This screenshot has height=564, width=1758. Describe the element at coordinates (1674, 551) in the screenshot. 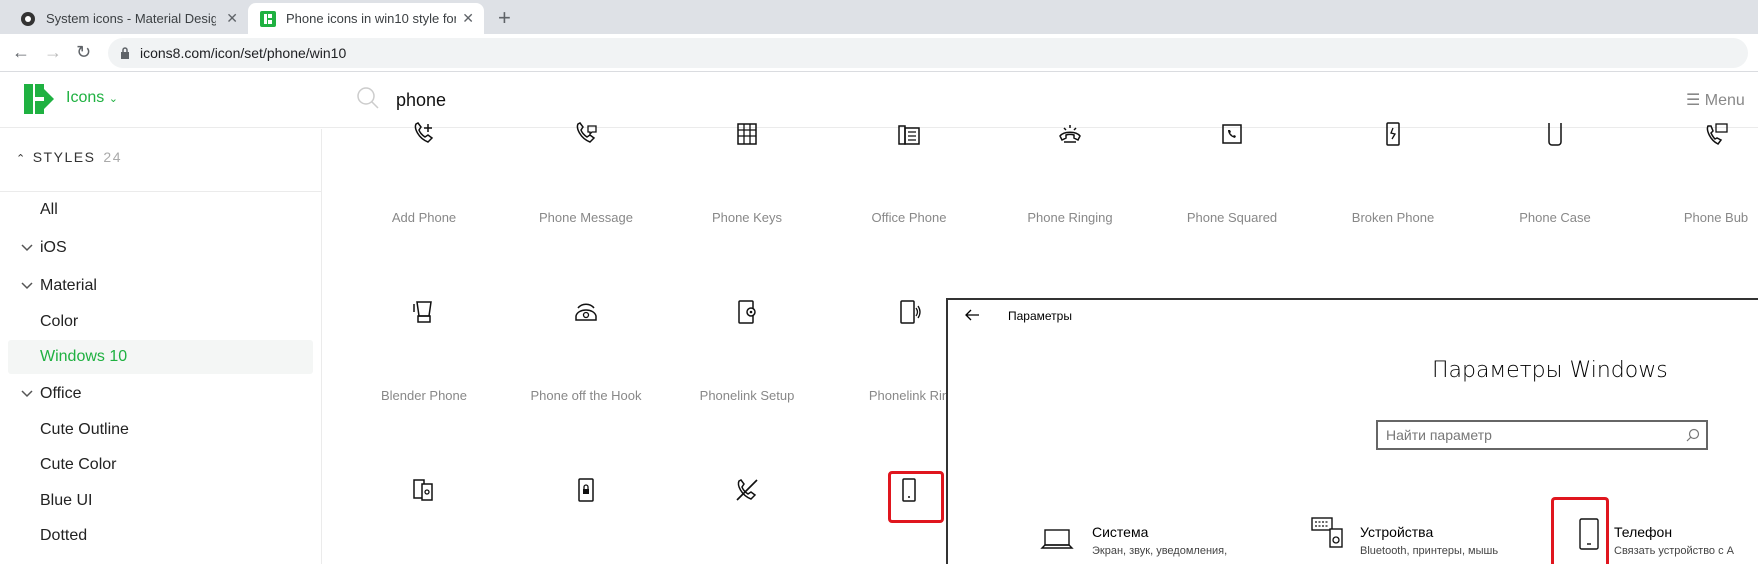

I see `tile-desc: Связать устройство с A` at that location.